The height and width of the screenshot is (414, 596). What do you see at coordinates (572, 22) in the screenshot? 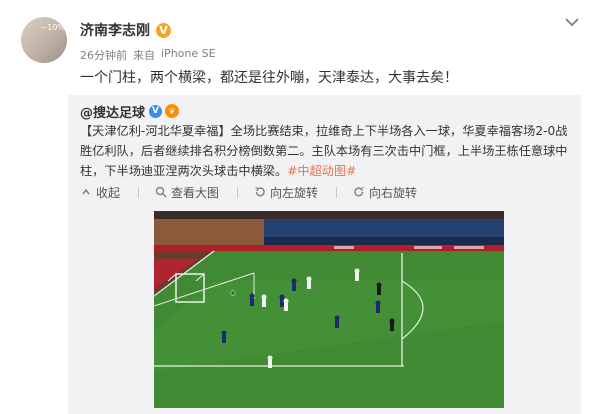
I see `chevron-down-icon` at bounding box center [572, 22].